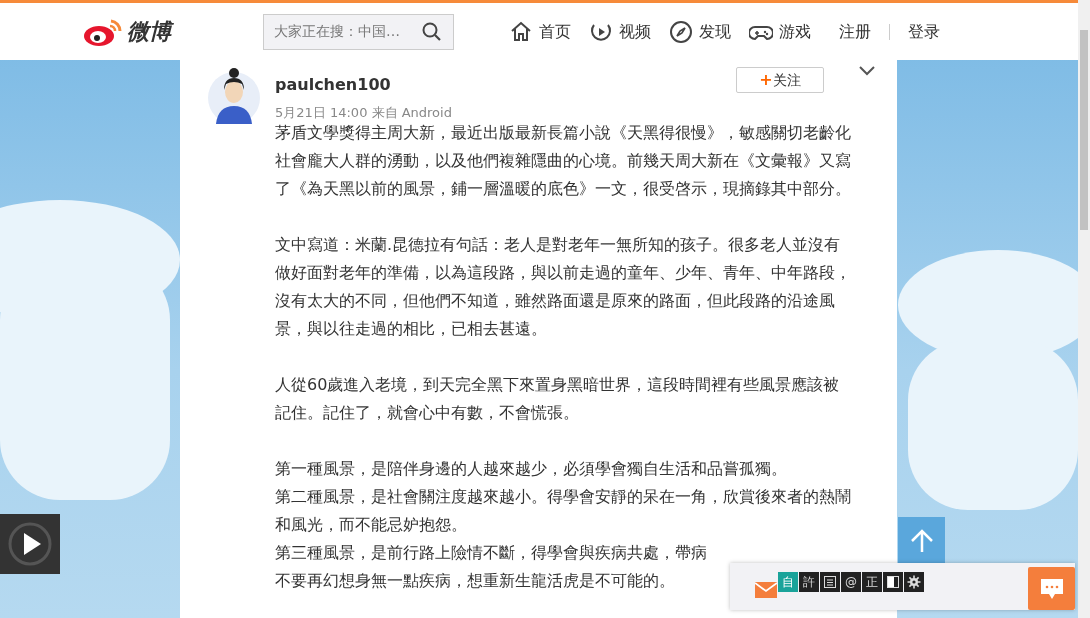 Image resolution: width=1090 pixels, height=618 pixels. What do you see at coordinates (234, 95) in the screenshot?
I see `avatar` at bounding box center [234, 95].